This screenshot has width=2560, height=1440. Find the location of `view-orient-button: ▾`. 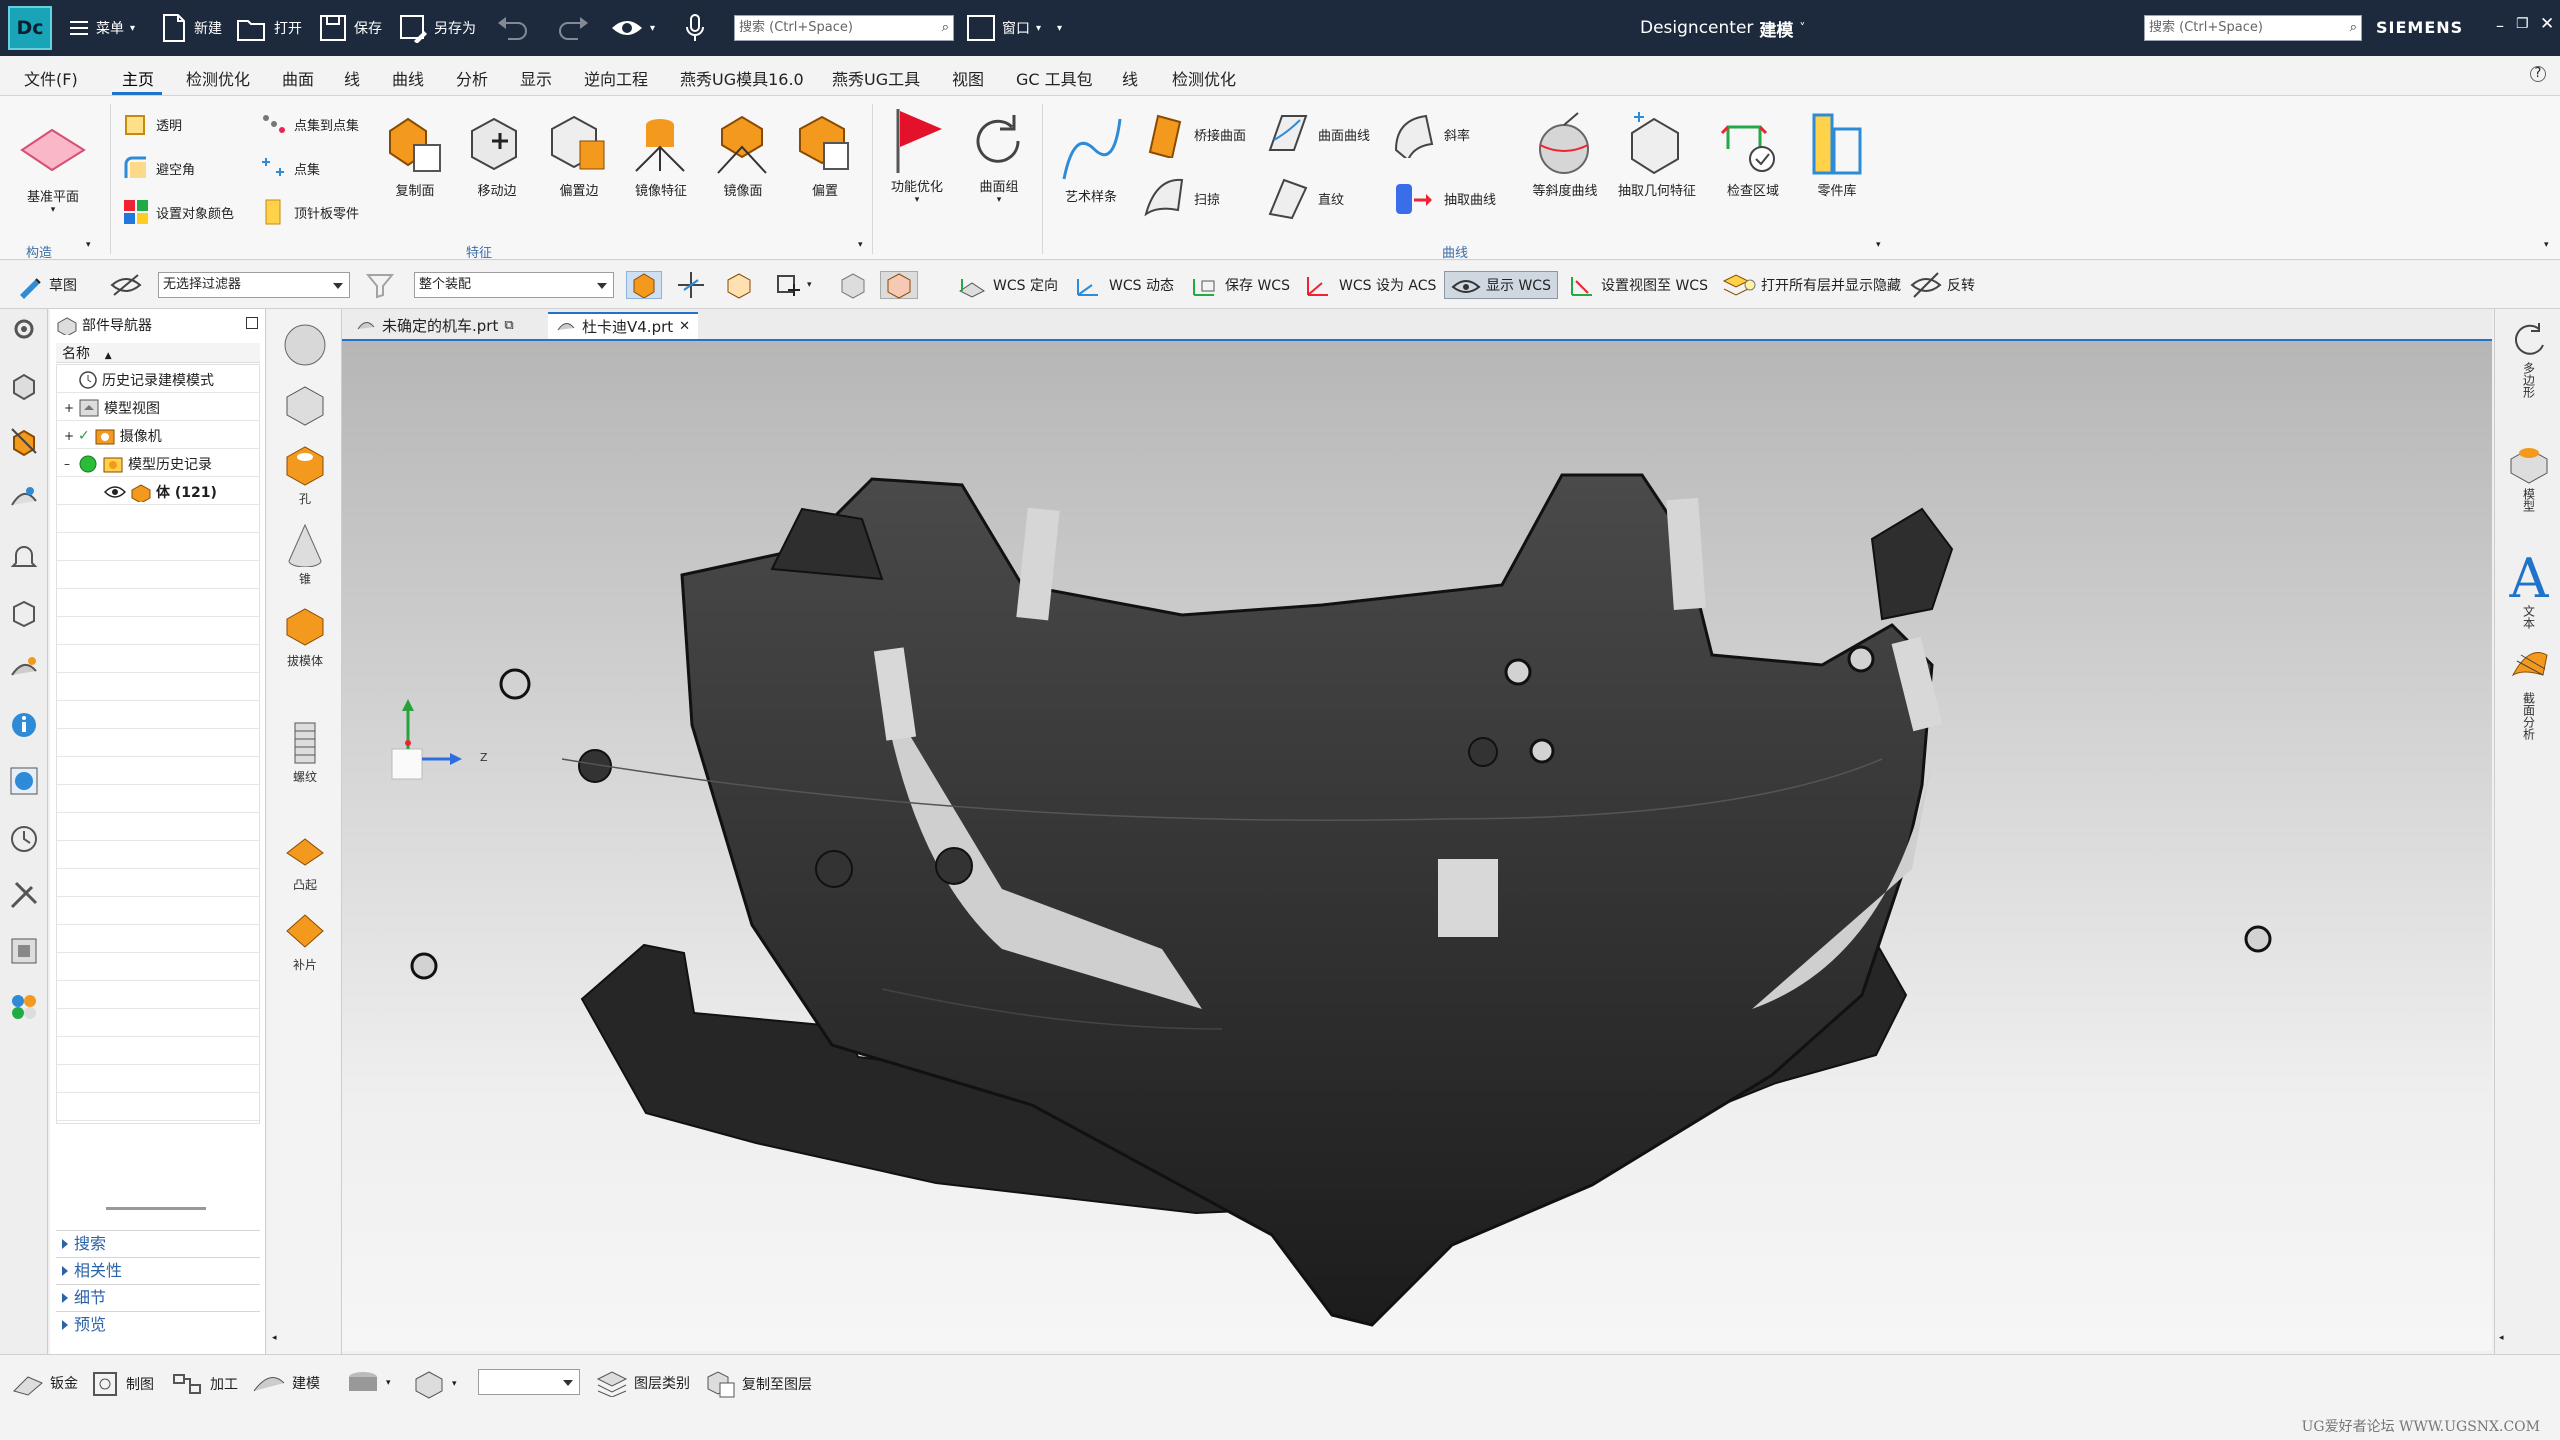

view-orient-button: ▾ is located at coordinates (434, 1384).